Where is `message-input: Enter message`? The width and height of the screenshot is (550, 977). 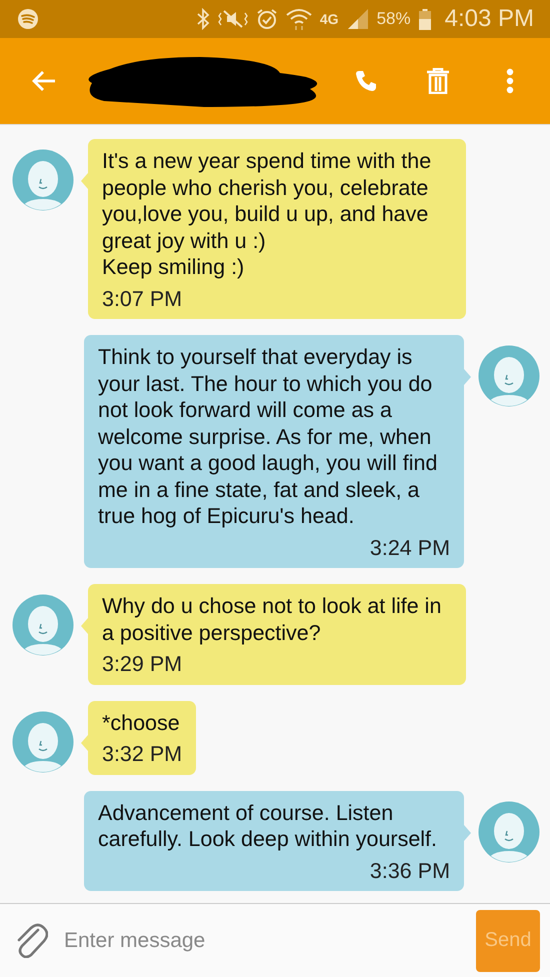 message-input: Enter message is located at coordinates (262, 941).